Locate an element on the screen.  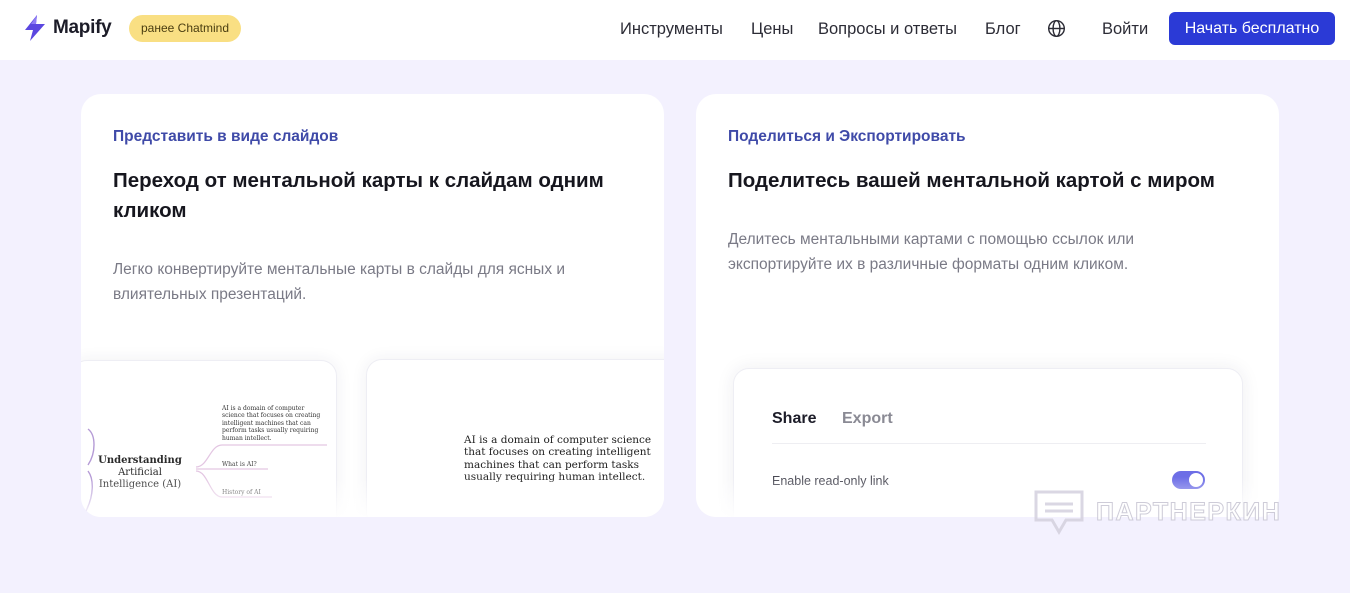
mindmap-root-line3: Intelligence (AI) is located at coordinates (140, 484).